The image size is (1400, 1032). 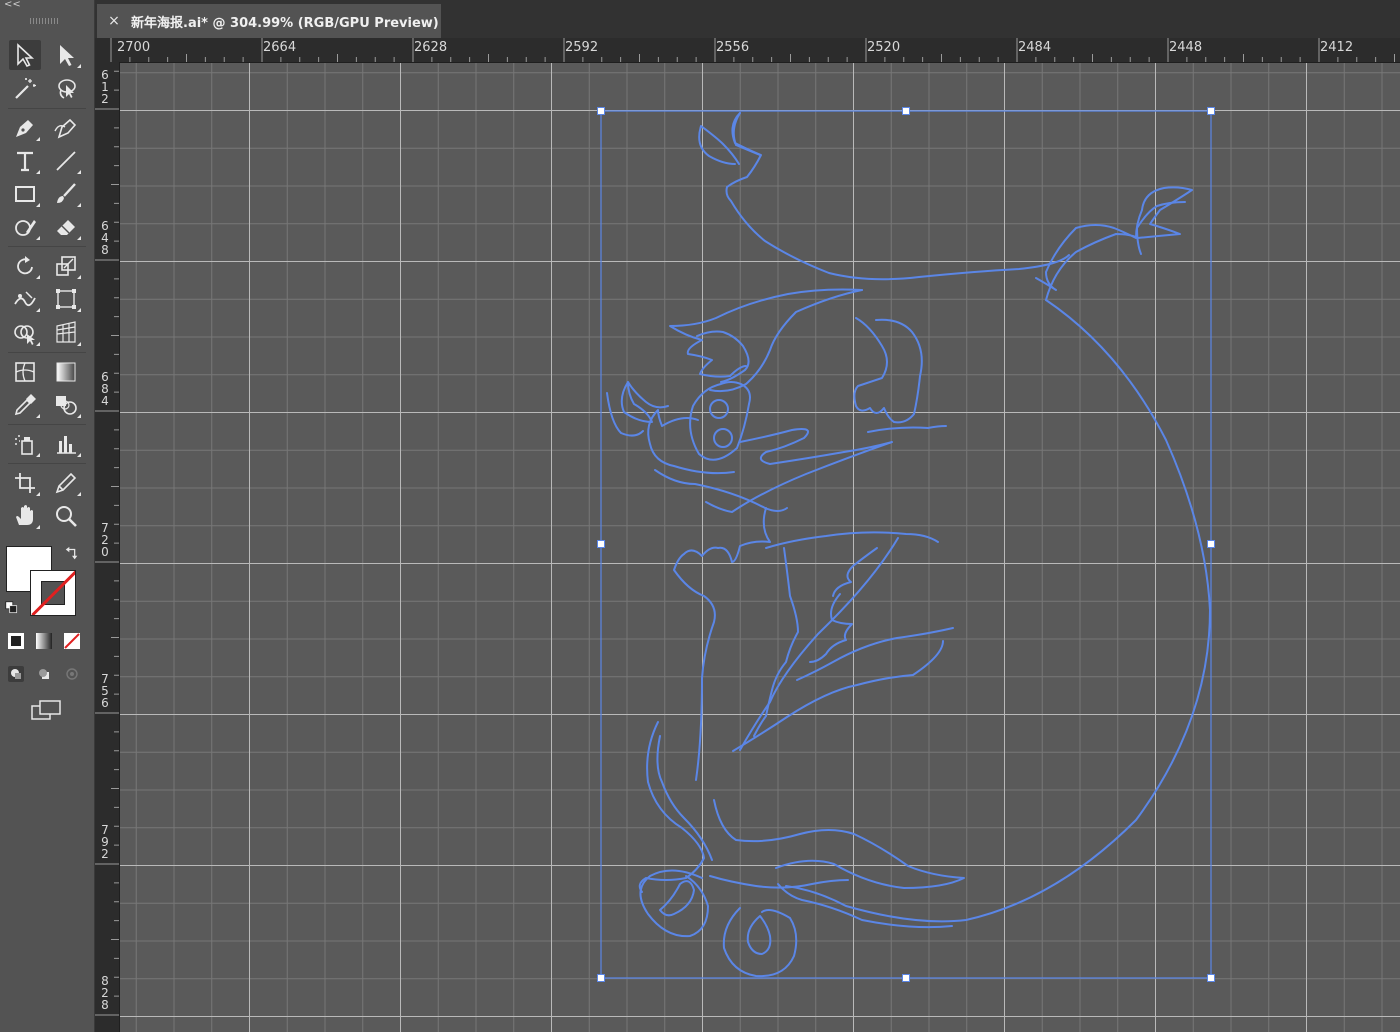 I want to click on free-transform-tool-icon, so click(x=66, y=299).